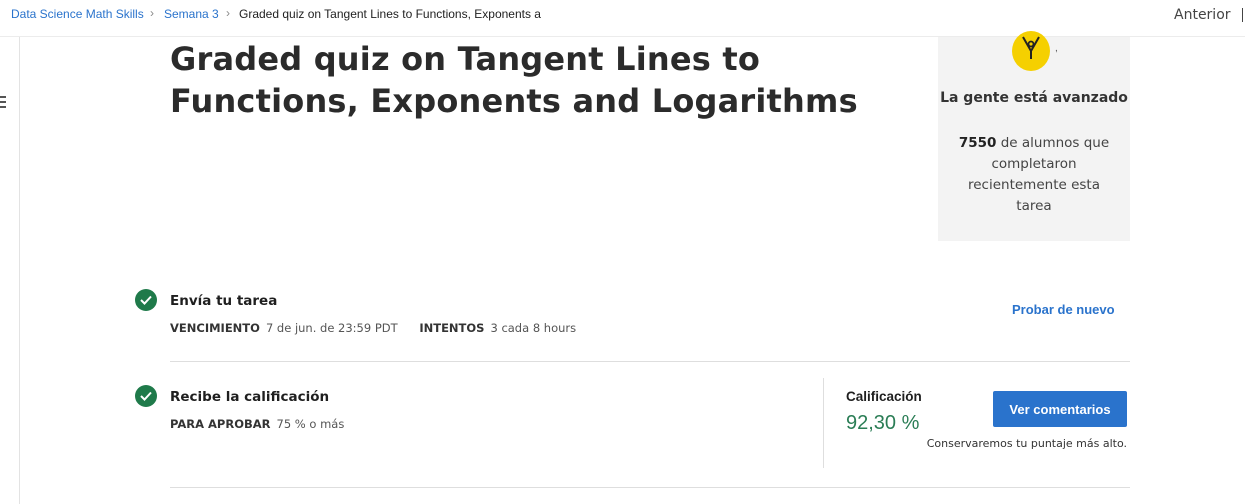 Image resolution: width=1245 pixels, height=504 pixels. I want to click on pass-label: PARA APROBAR, so click(220, 424).